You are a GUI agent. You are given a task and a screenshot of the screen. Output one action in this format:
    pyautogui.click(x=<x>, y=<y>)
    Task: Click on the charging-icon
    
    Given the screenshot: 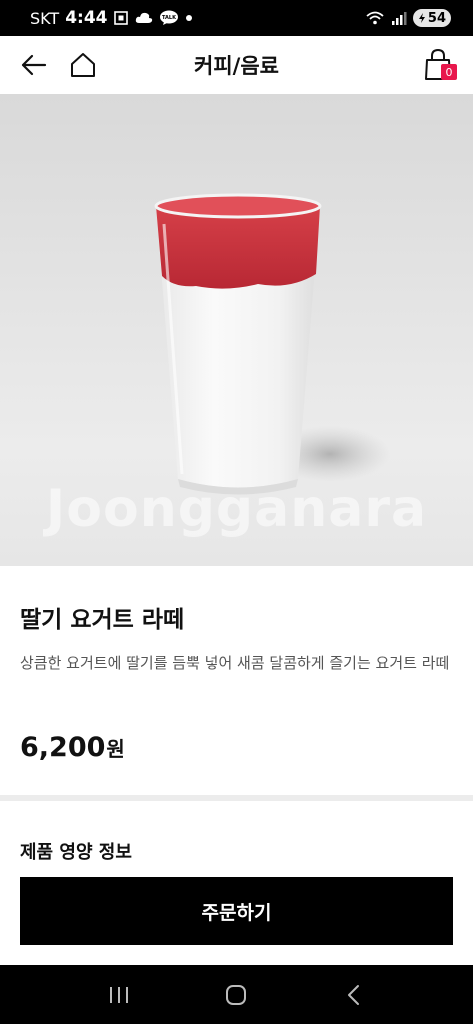 What is the action you would take?
    pyautogui.click(x=421, y=18)
    